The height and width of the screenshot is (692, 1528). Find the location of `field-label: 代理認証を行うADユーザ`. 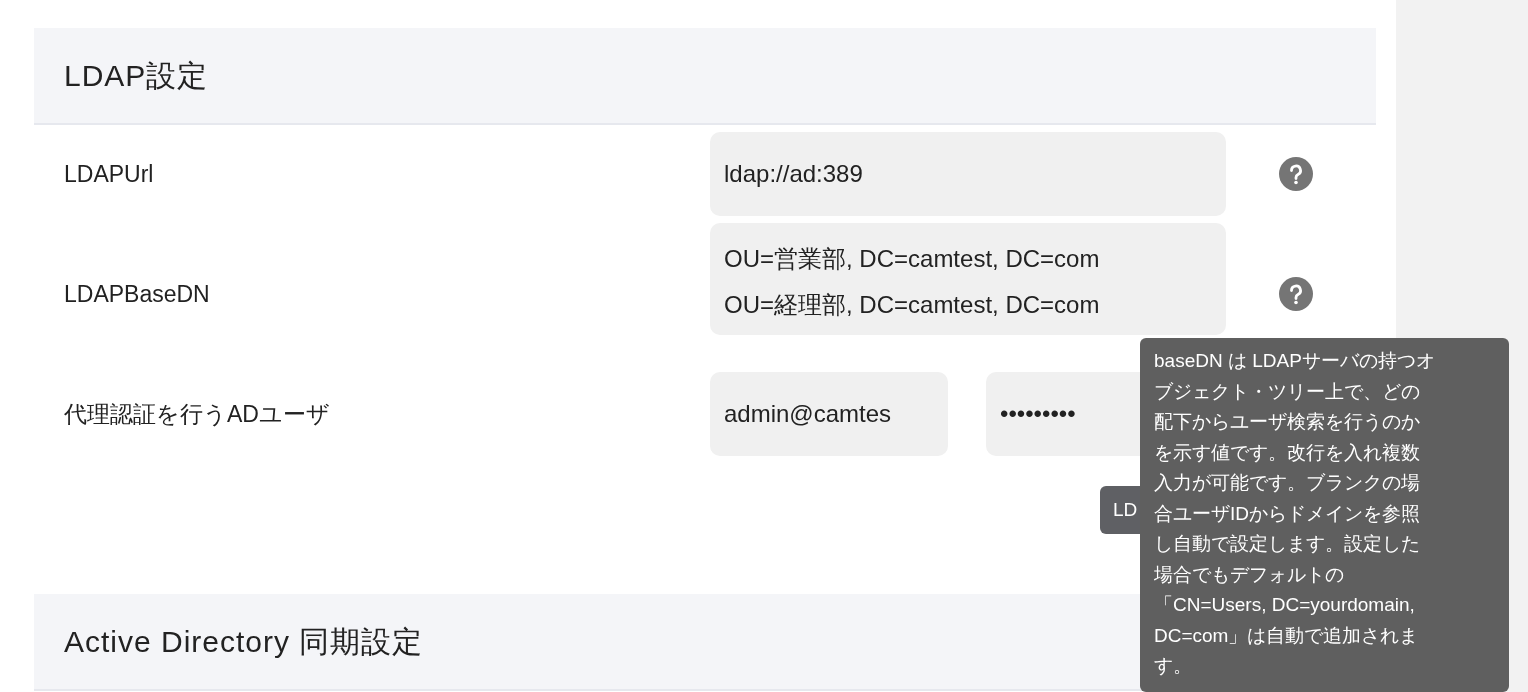

field-label: 代理認証を行うADユーザ is located at coordinates (197, 414).